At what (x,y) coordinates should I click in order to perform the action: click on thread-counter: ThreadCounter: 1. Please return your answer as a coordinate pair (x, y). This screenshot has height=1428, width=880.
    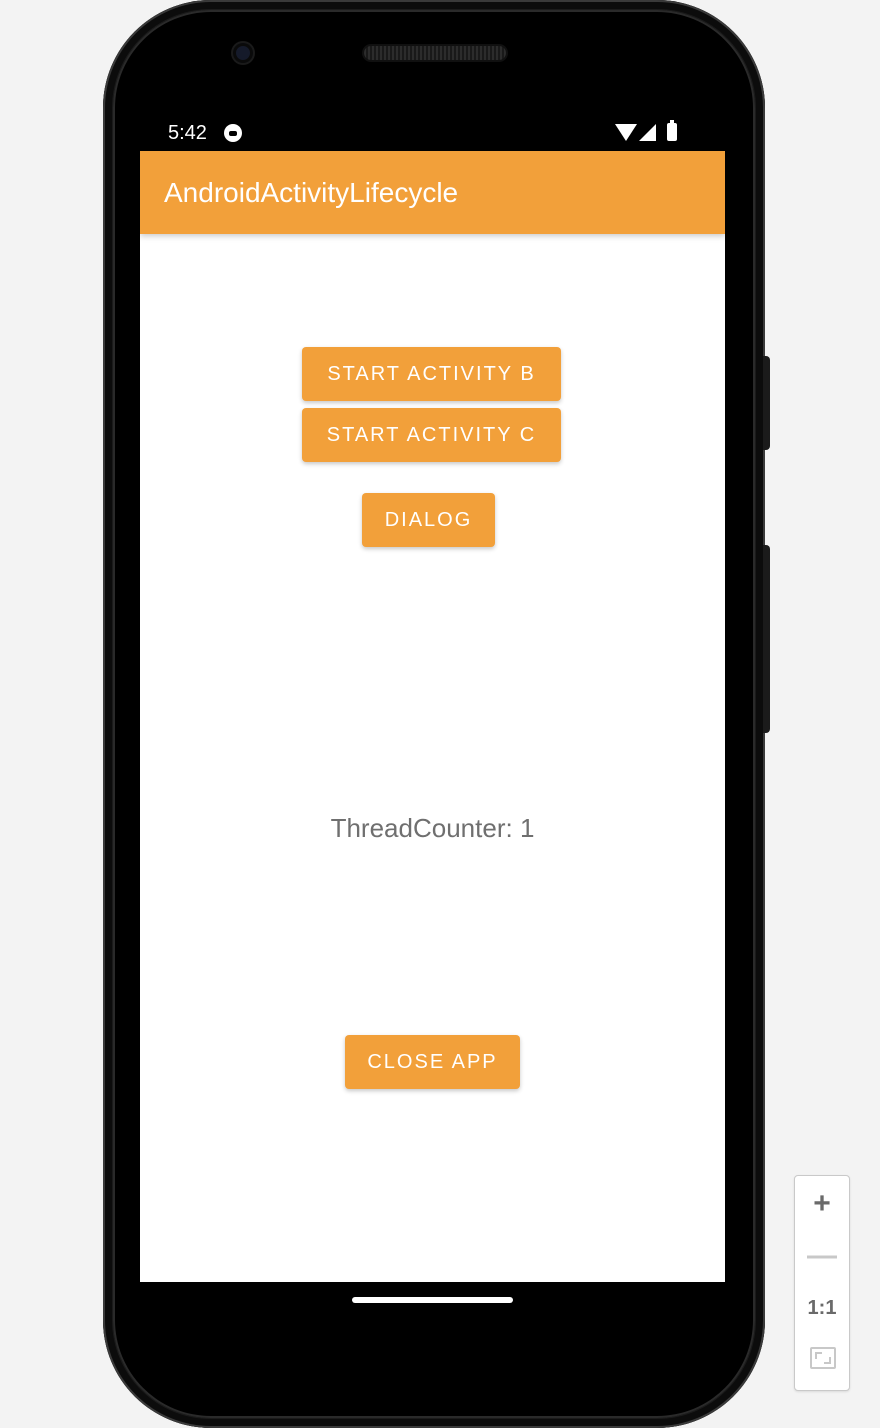
    Looking at the image, I should click on (432, 828).